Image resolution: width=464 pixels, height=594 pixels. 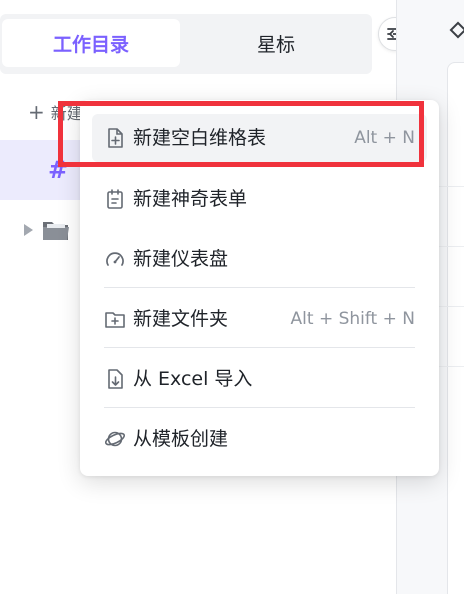 I want to click on tree-item-folder, so click(x=47, y=230).